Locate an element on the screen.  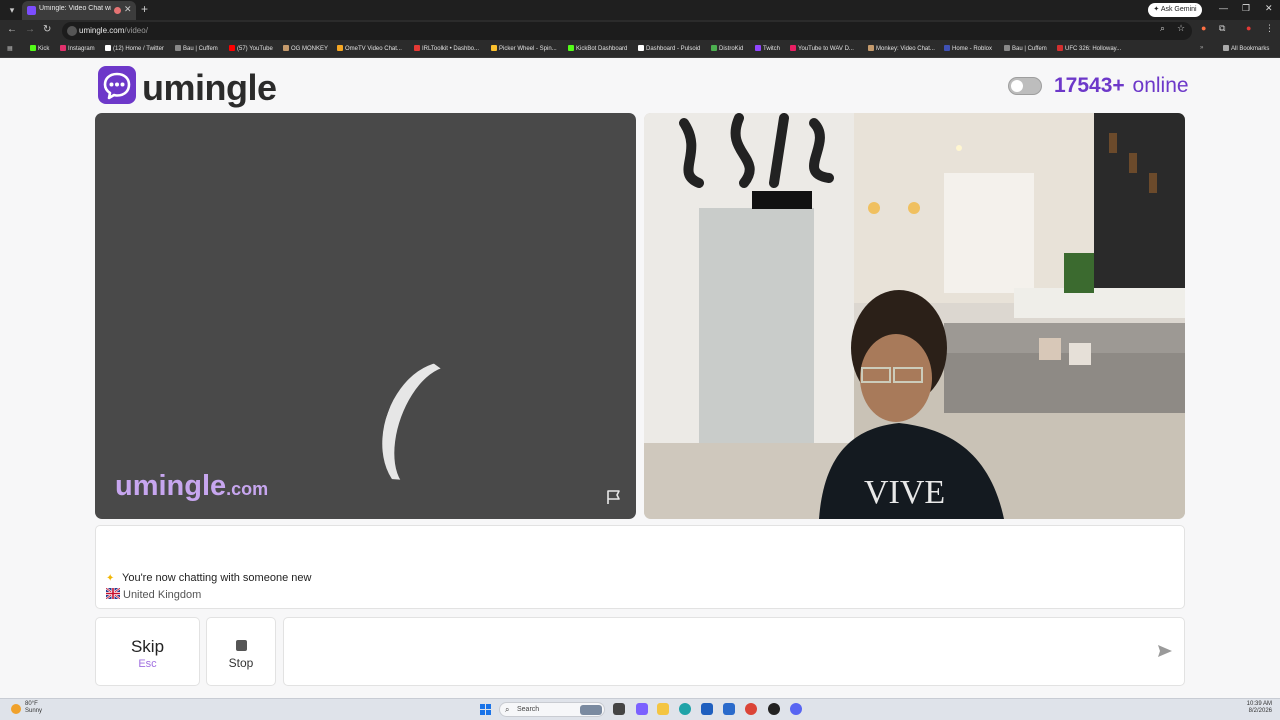
edge-icon is located at coordinates (685, 709).